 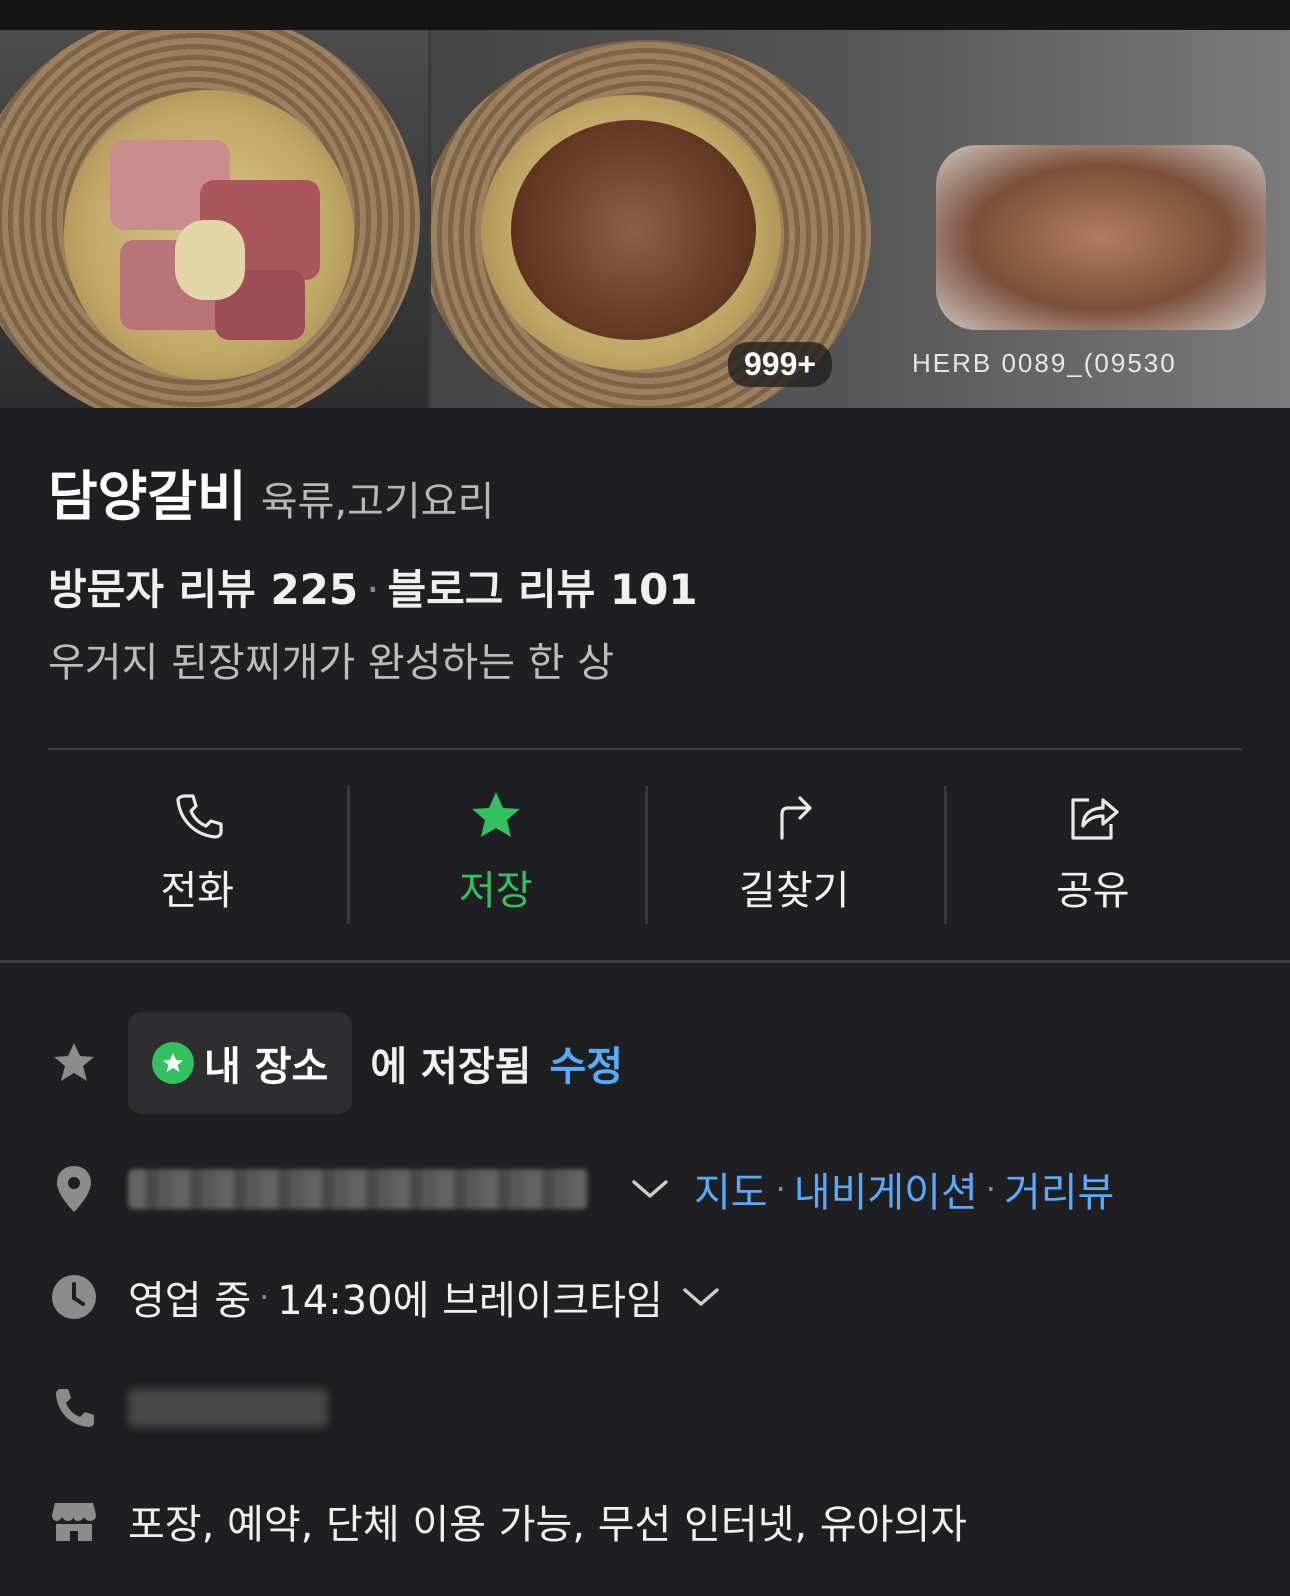 What do you see at coordinates (203, 589) in the screenshot?
I see `visitor-reviews-link: 방문자 리뷰 225` at bounding box center [203, 589].